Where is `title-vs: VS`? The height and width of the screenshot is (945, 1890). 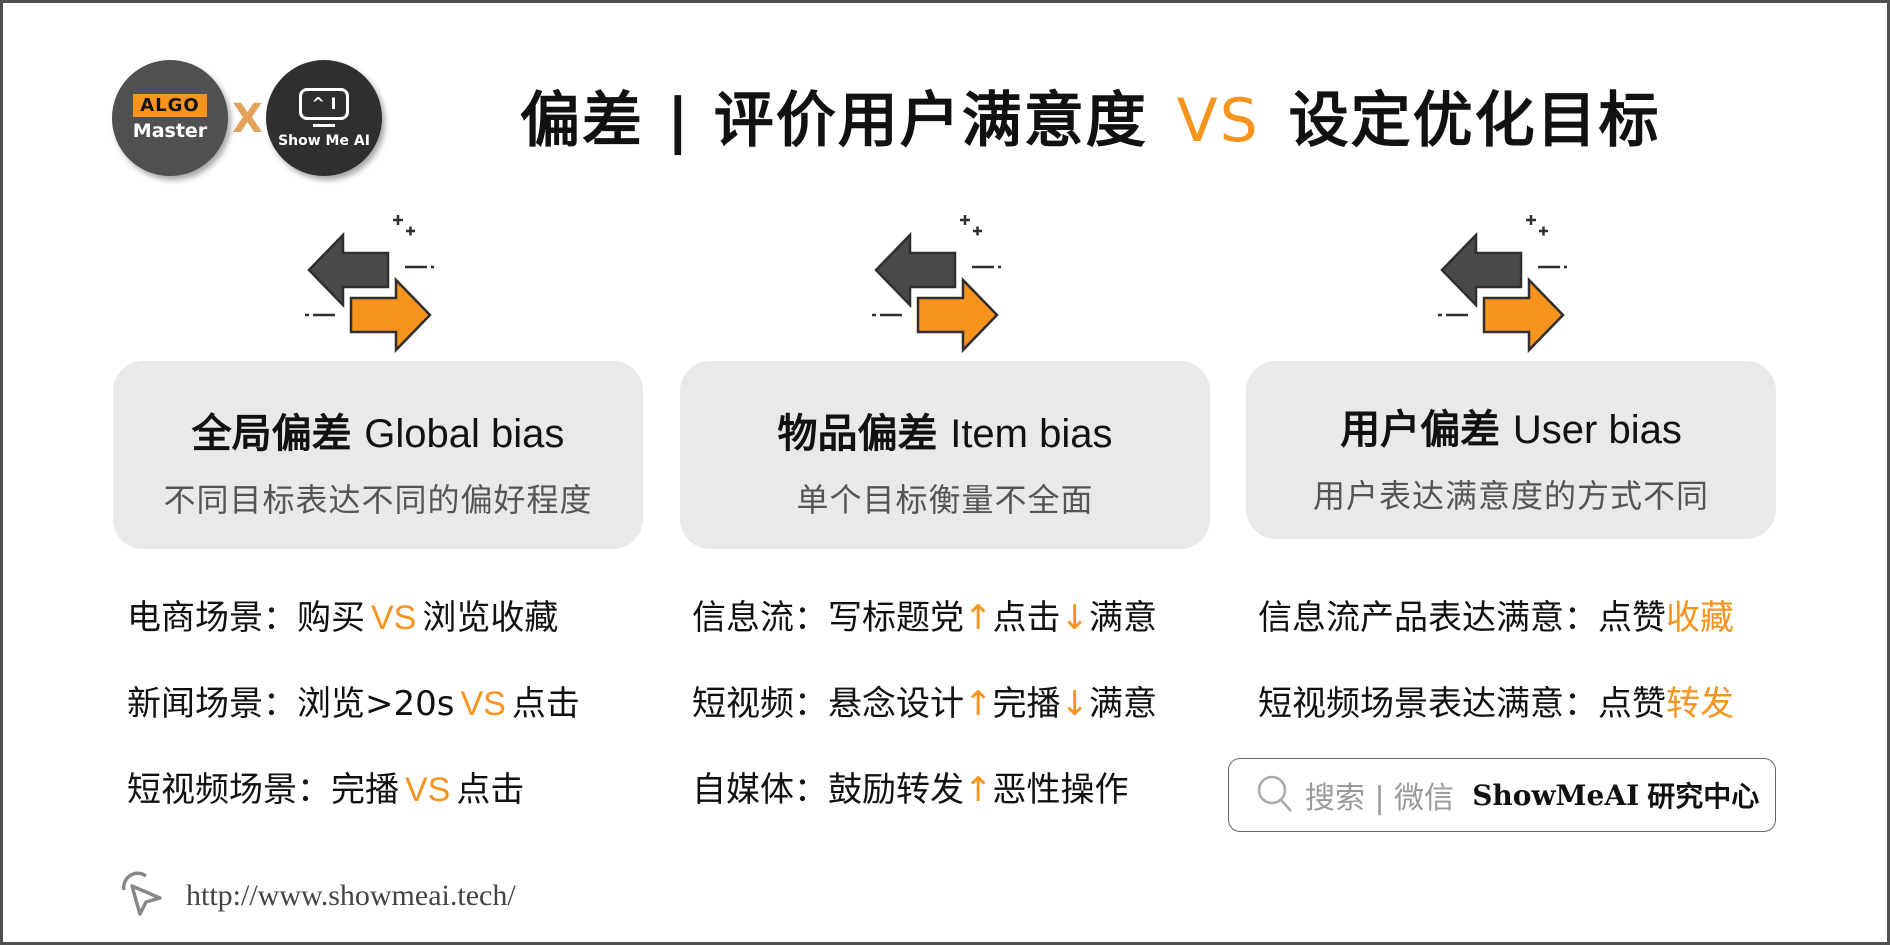 title-vs: VS is located at coordinates (1218, 121).